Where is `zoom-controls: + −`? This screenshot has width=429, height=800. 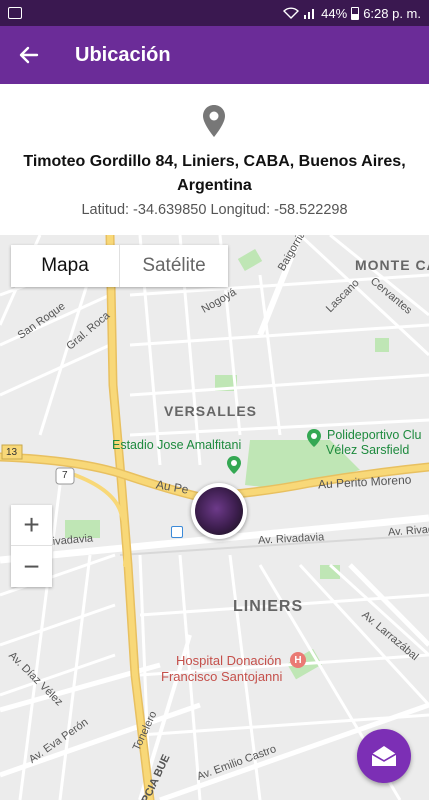 zoom-controls: + − is located at coordinates (31, 546).